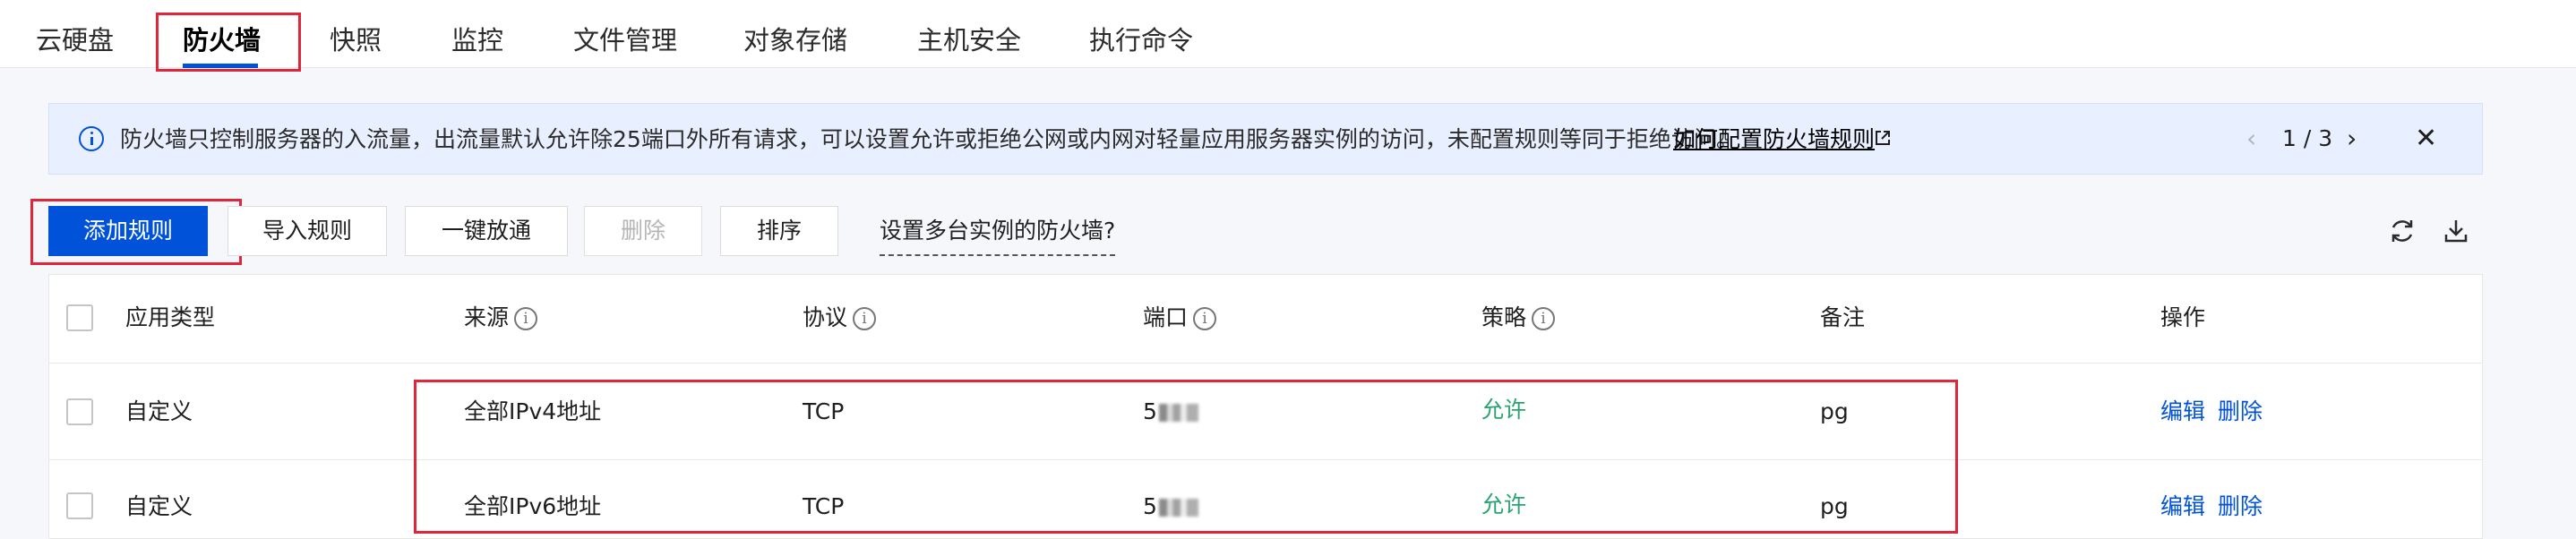 The width and height of the screenshot is (2576, 539). I want to click on tab-bar: 云硬盘 防火墙 快照 监控 文件管理 对象存储 主机安全 执行命令, so click(1288, 34).